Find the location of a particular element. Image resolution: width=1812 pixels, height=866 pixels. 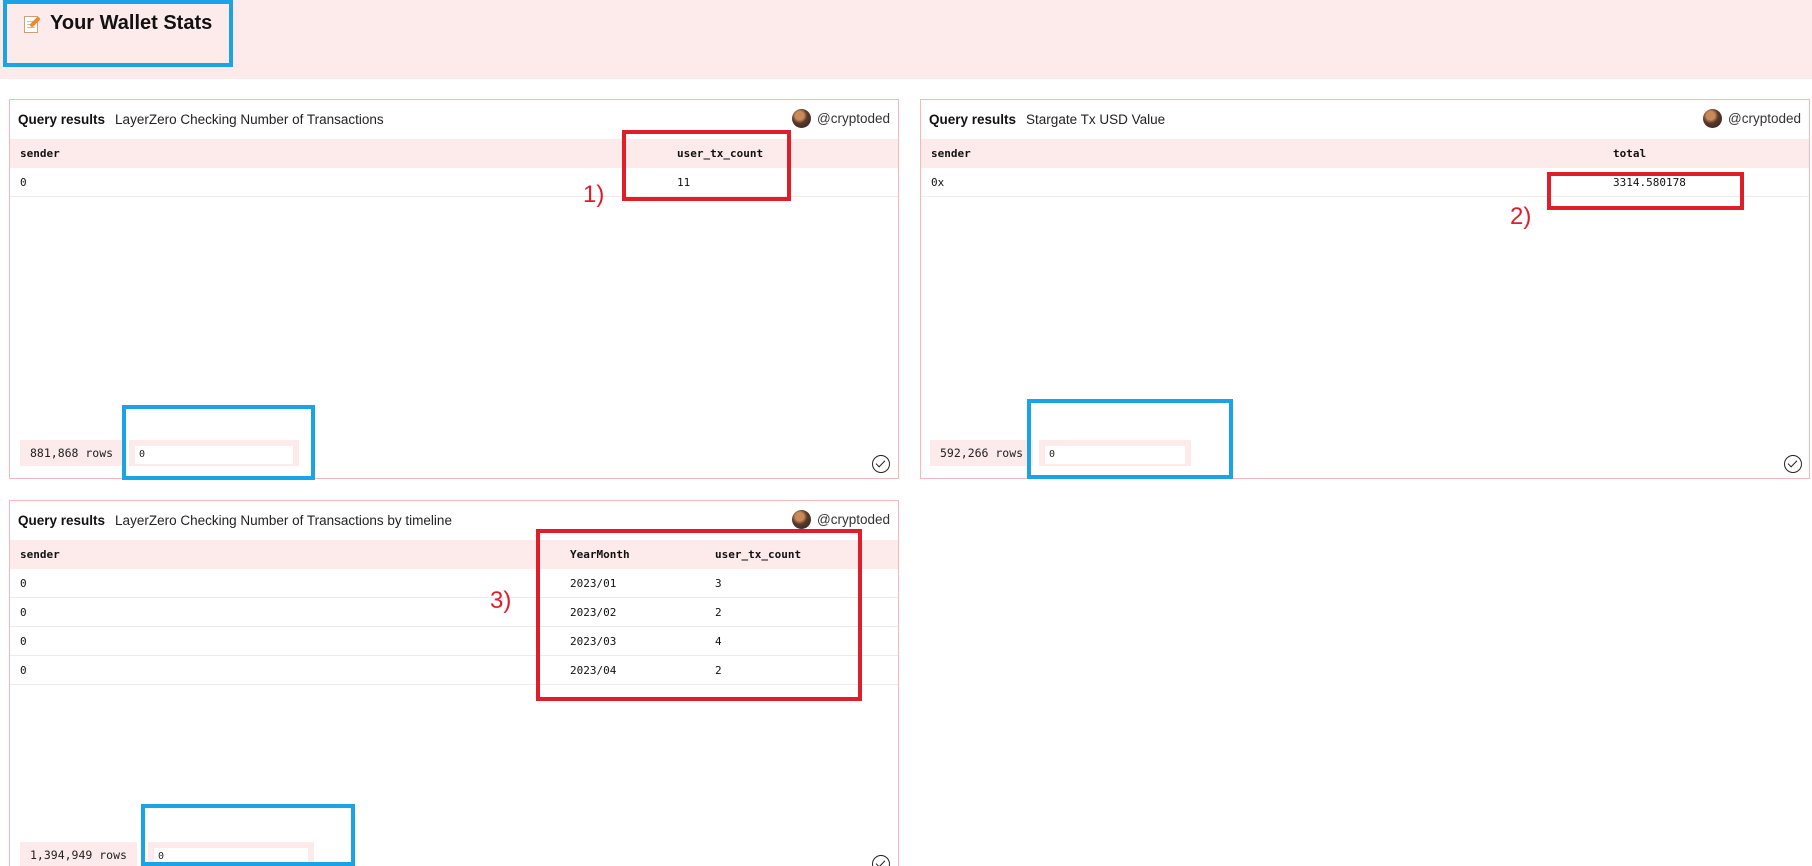

cell-yearmonth: 2023/02 is located at coordinates (593, 612).